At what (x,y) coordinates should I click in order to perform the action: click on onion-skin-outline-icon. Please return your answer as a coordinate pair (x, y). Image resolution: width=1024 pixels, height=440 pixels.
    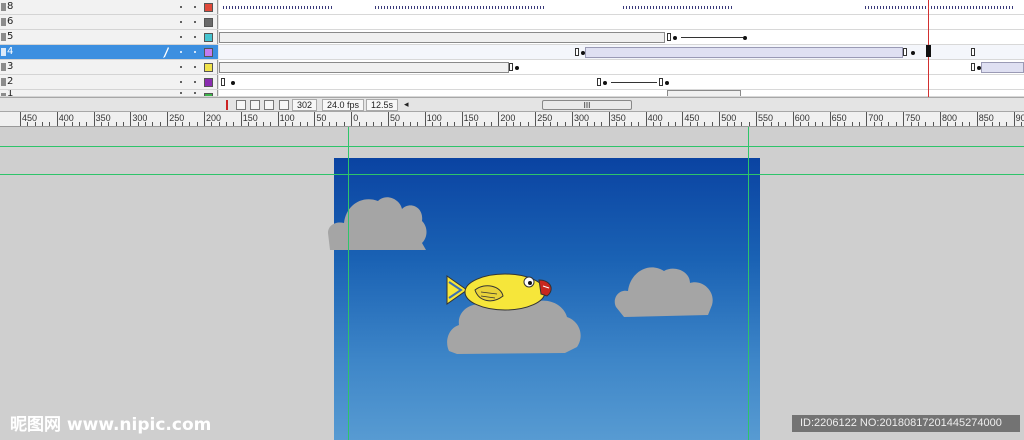
    Looking at the image, I should click on (255, 105).